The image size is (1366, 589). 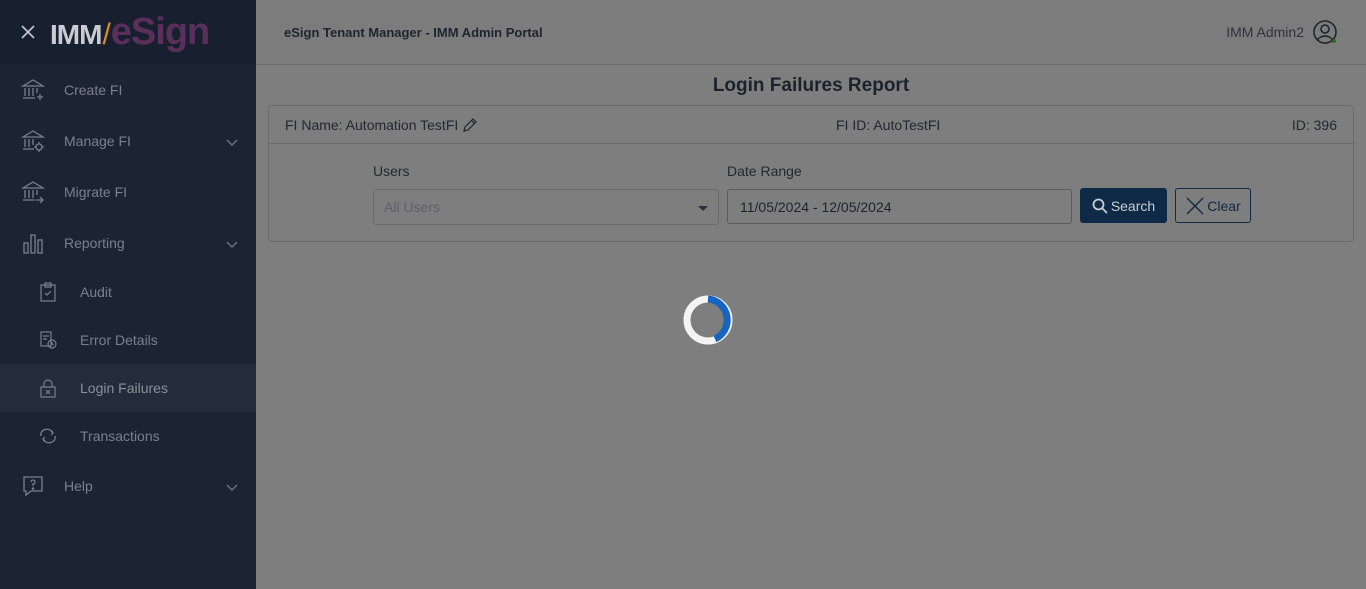 I want to click on fi-numeric-id: ID: 396, so click(x=1314, y=125).